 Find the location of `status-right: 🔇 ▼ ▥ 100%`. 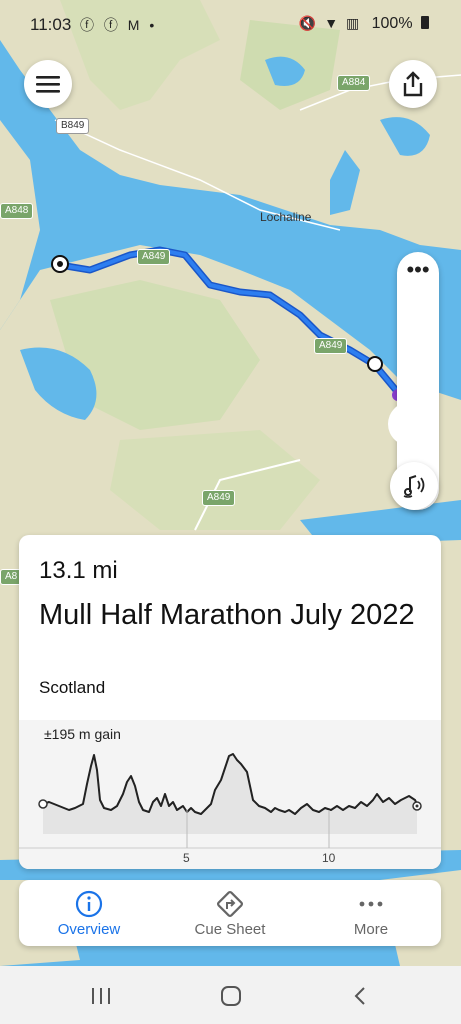

status-right: 🔇 ▼ ▥ 100% is located at coordinates (364, 24).